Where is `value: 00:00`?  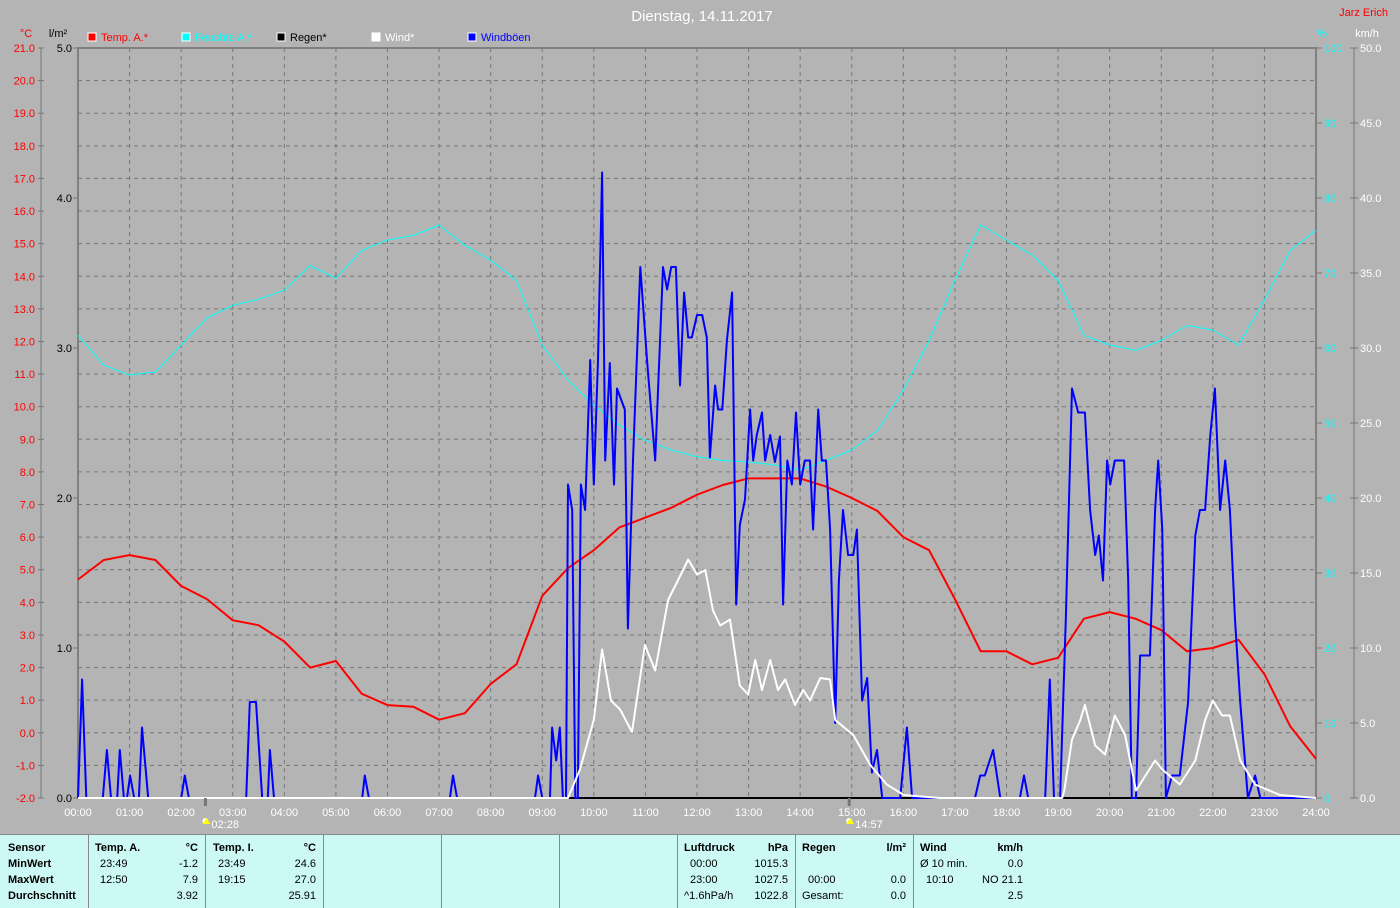
value: 00:00 is located at coordinates (822, 880).